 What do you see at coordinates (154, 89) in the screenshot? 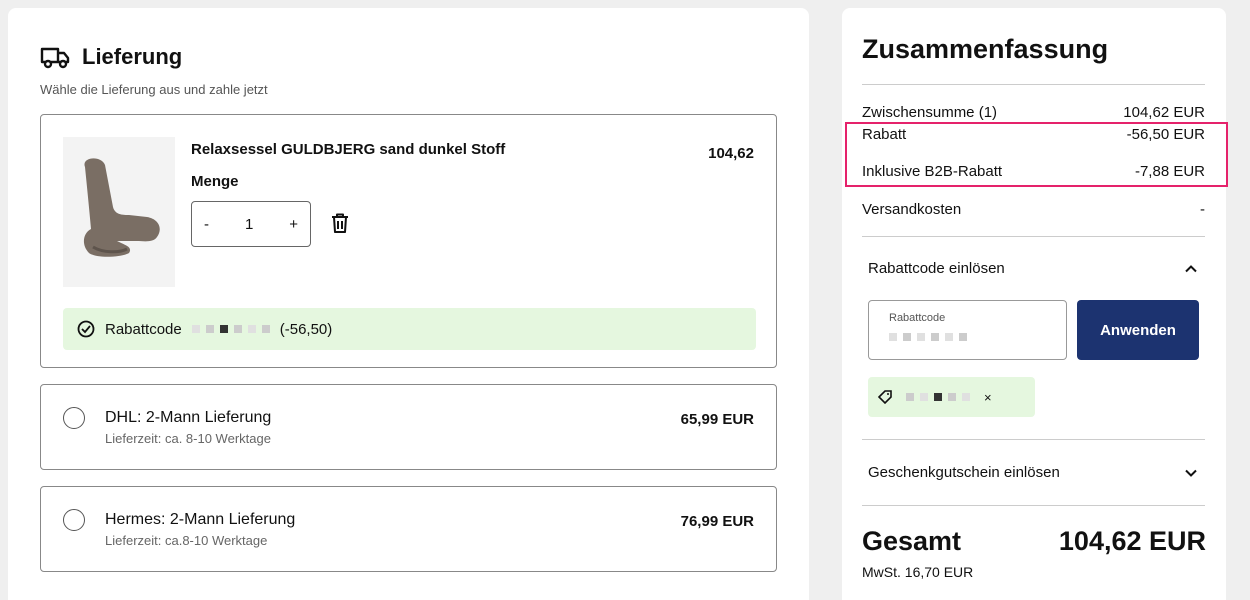
I see `delivery-subtitle: Wähle die Lieferung aus und zahle jetzt` at bounding box center [154, 89].